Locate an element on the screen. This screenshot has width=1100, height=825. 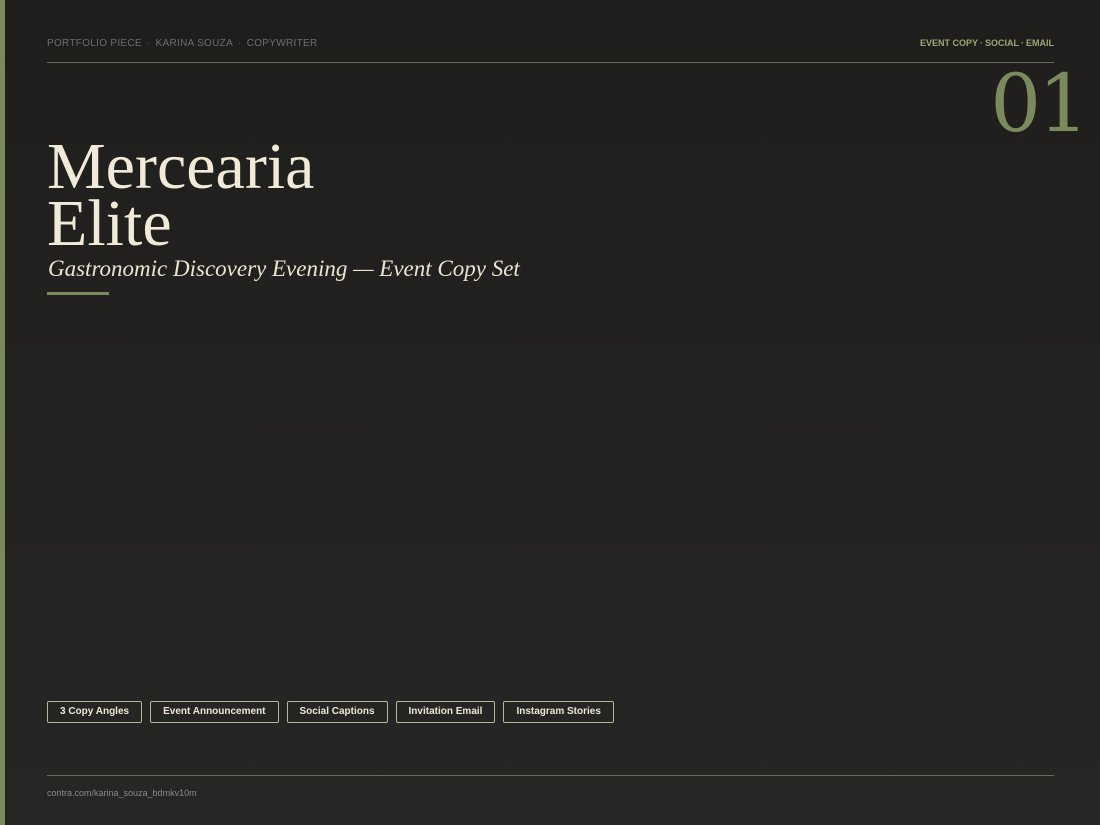
tag-invitation-email: Invitation Email is located at coordinates (445, 712).